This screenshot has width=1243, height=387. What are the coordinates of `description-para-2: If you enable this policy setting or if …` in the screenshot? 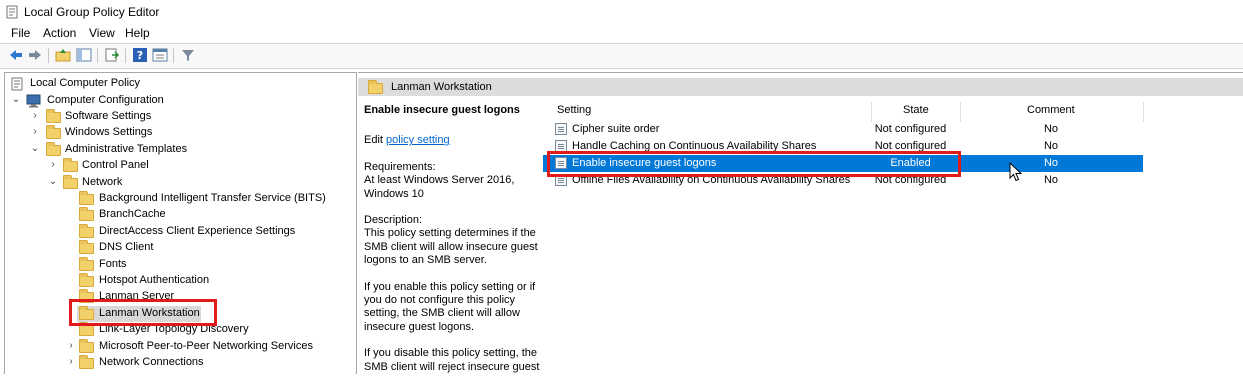 It's located at (450, 306).